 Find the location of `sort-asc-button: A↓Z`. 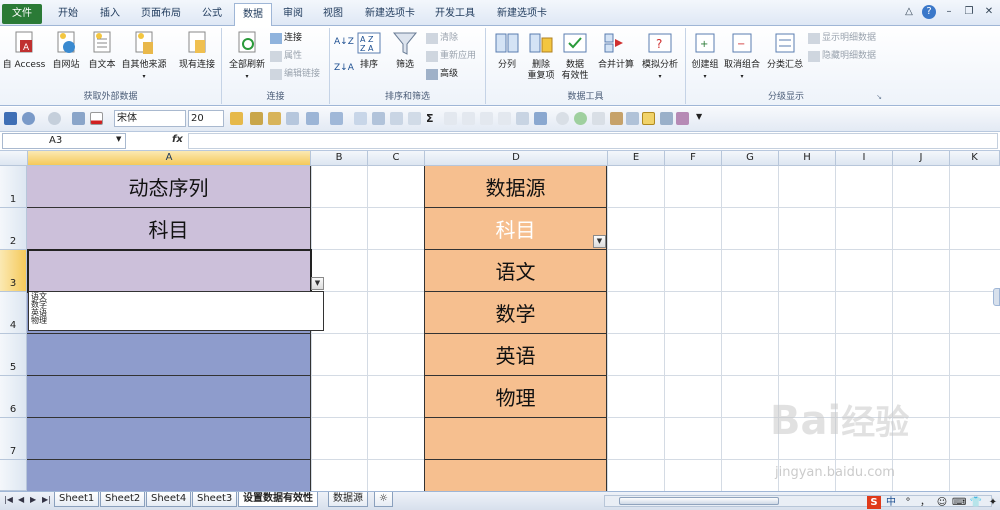

sort-asc-button: A↓Z is located at coordinates (344, 42).